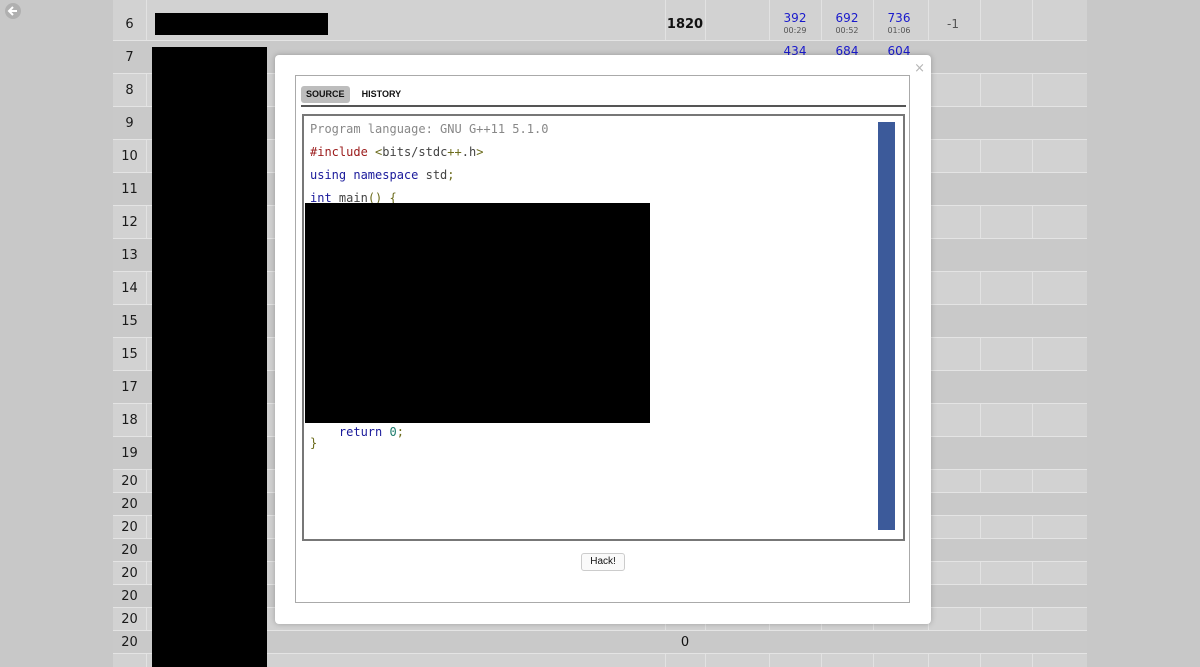 The image size is (1200, 667). What do you see at coordinates (325, 94) in the screenshot?
I see `tab-source: SOURCE` at bounding box center [325, 94].